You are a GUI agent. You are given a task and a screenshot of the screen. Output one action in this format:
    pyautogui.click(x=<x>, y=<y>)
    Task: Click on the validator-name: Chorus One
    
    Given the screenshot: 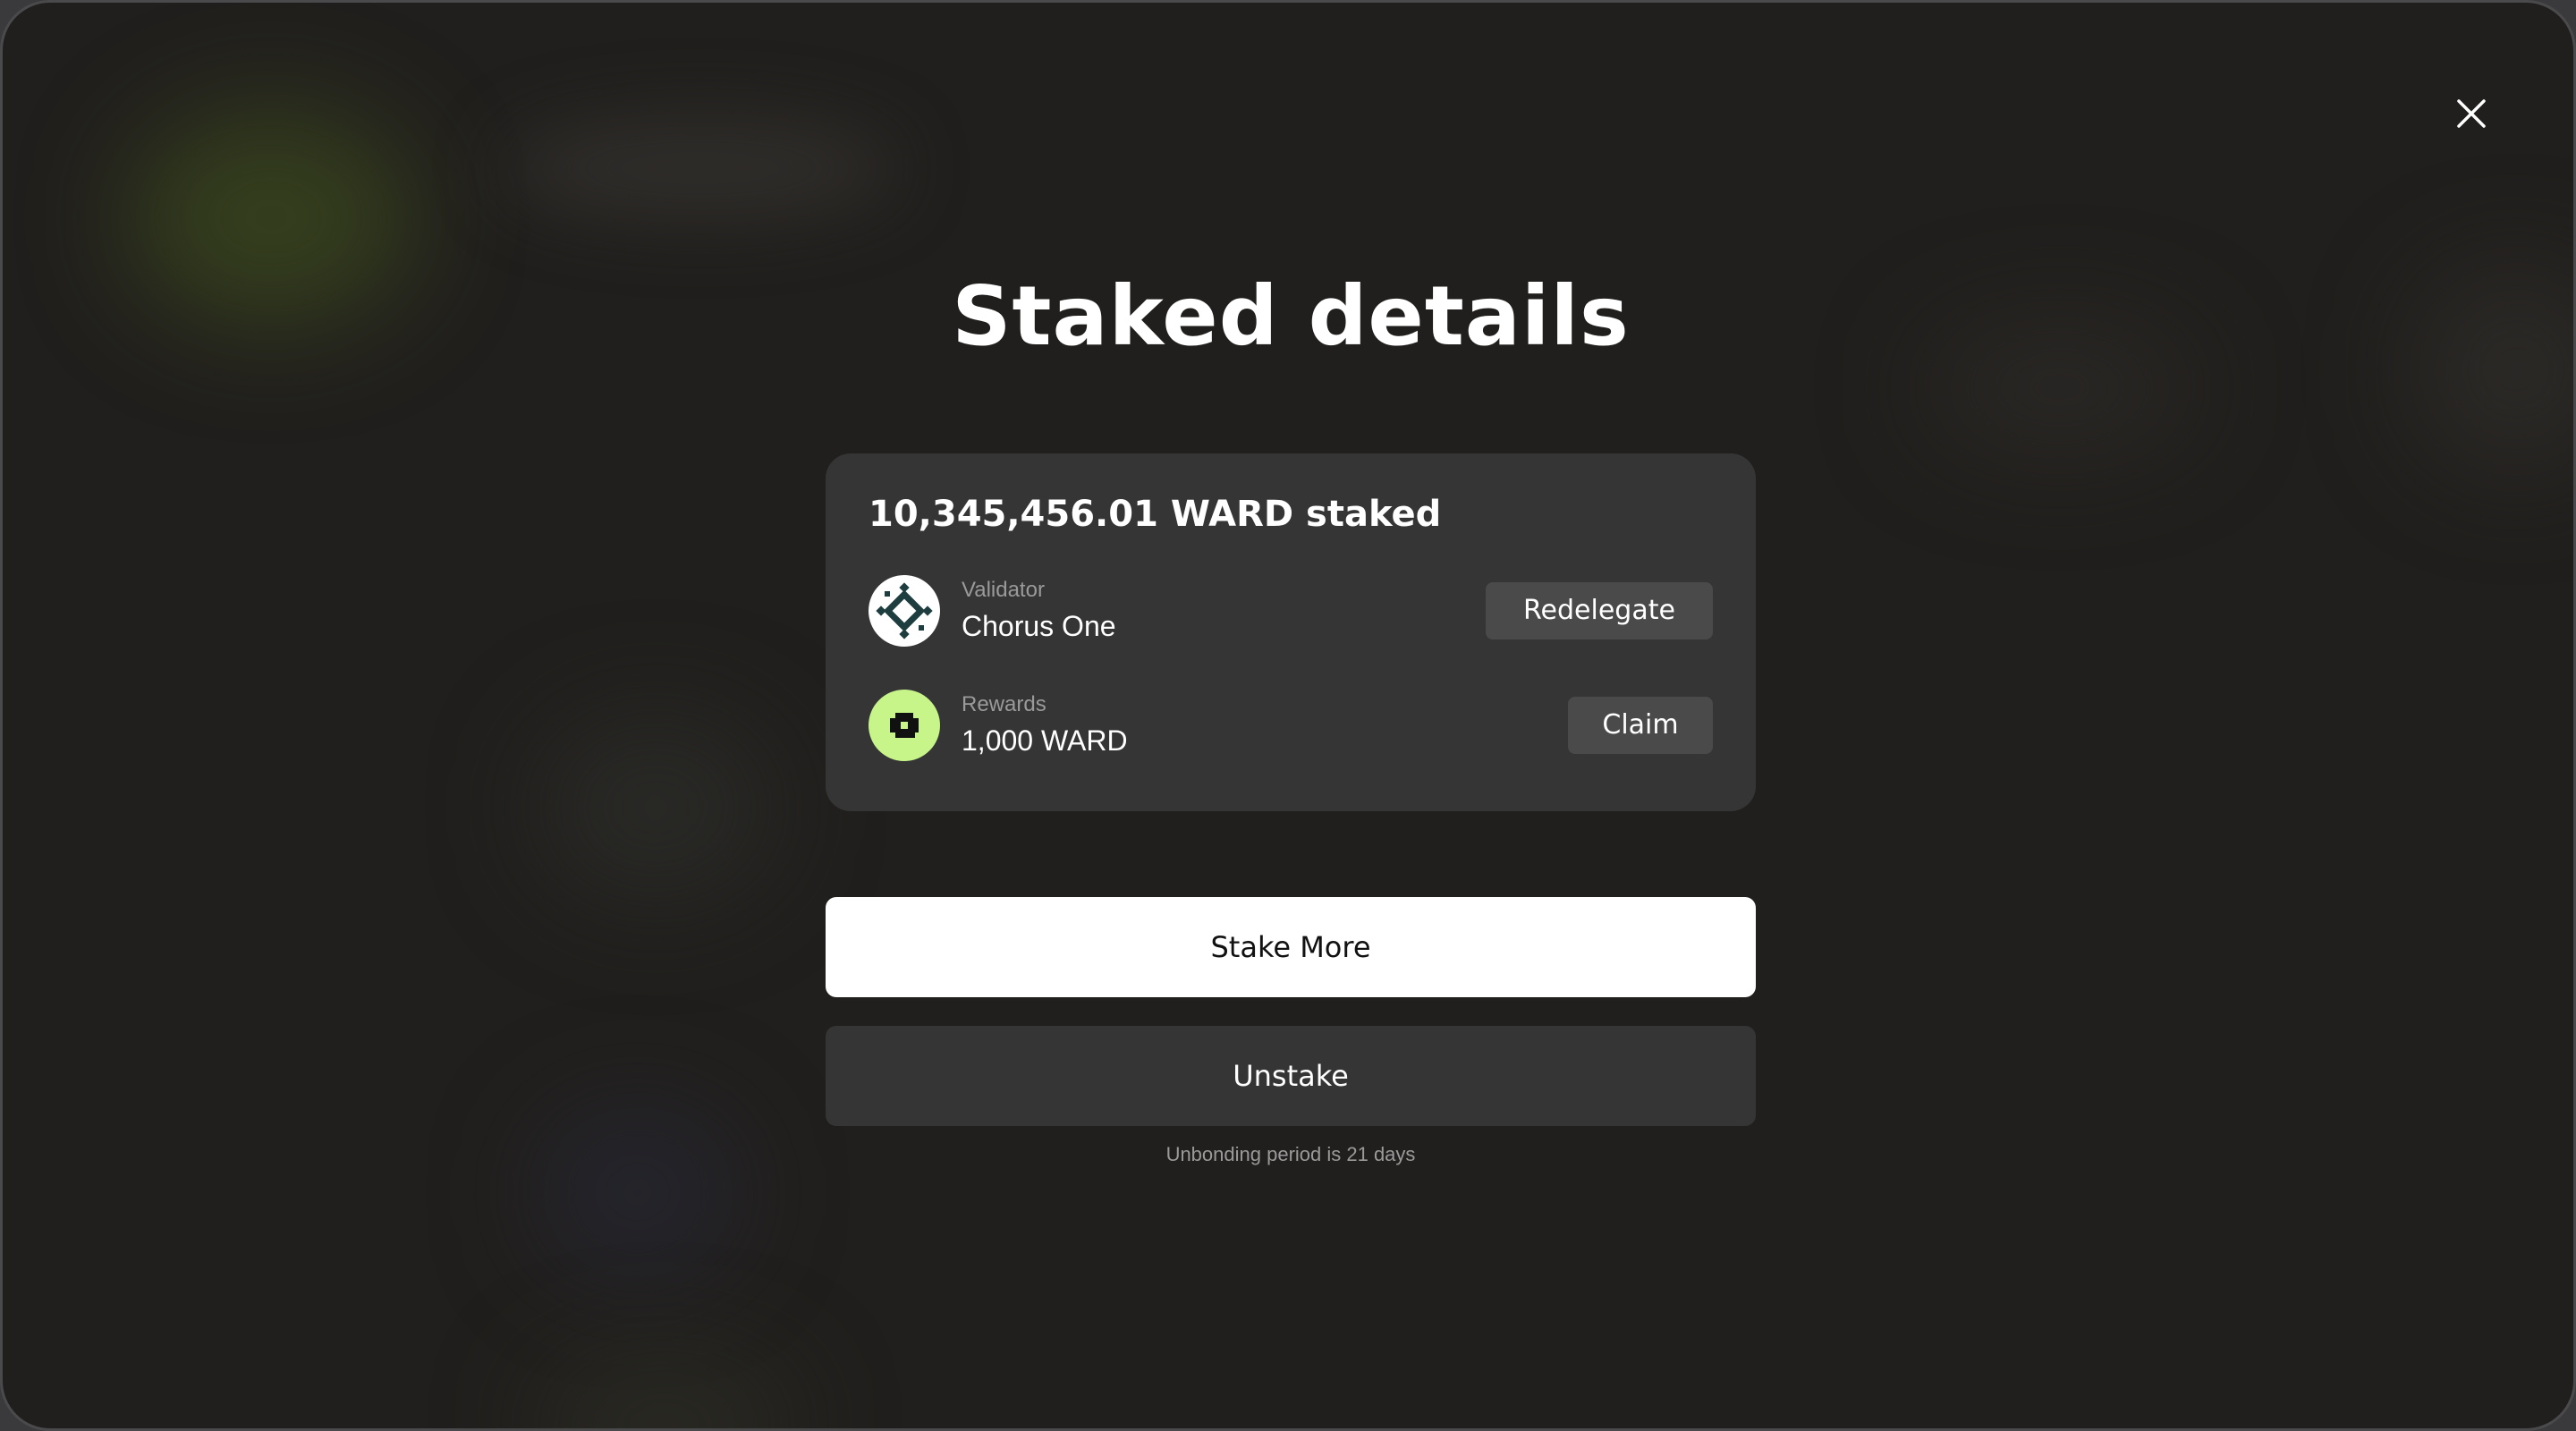 What is the action you would take?
    pyautogui.click(x=1039, y=626)
    